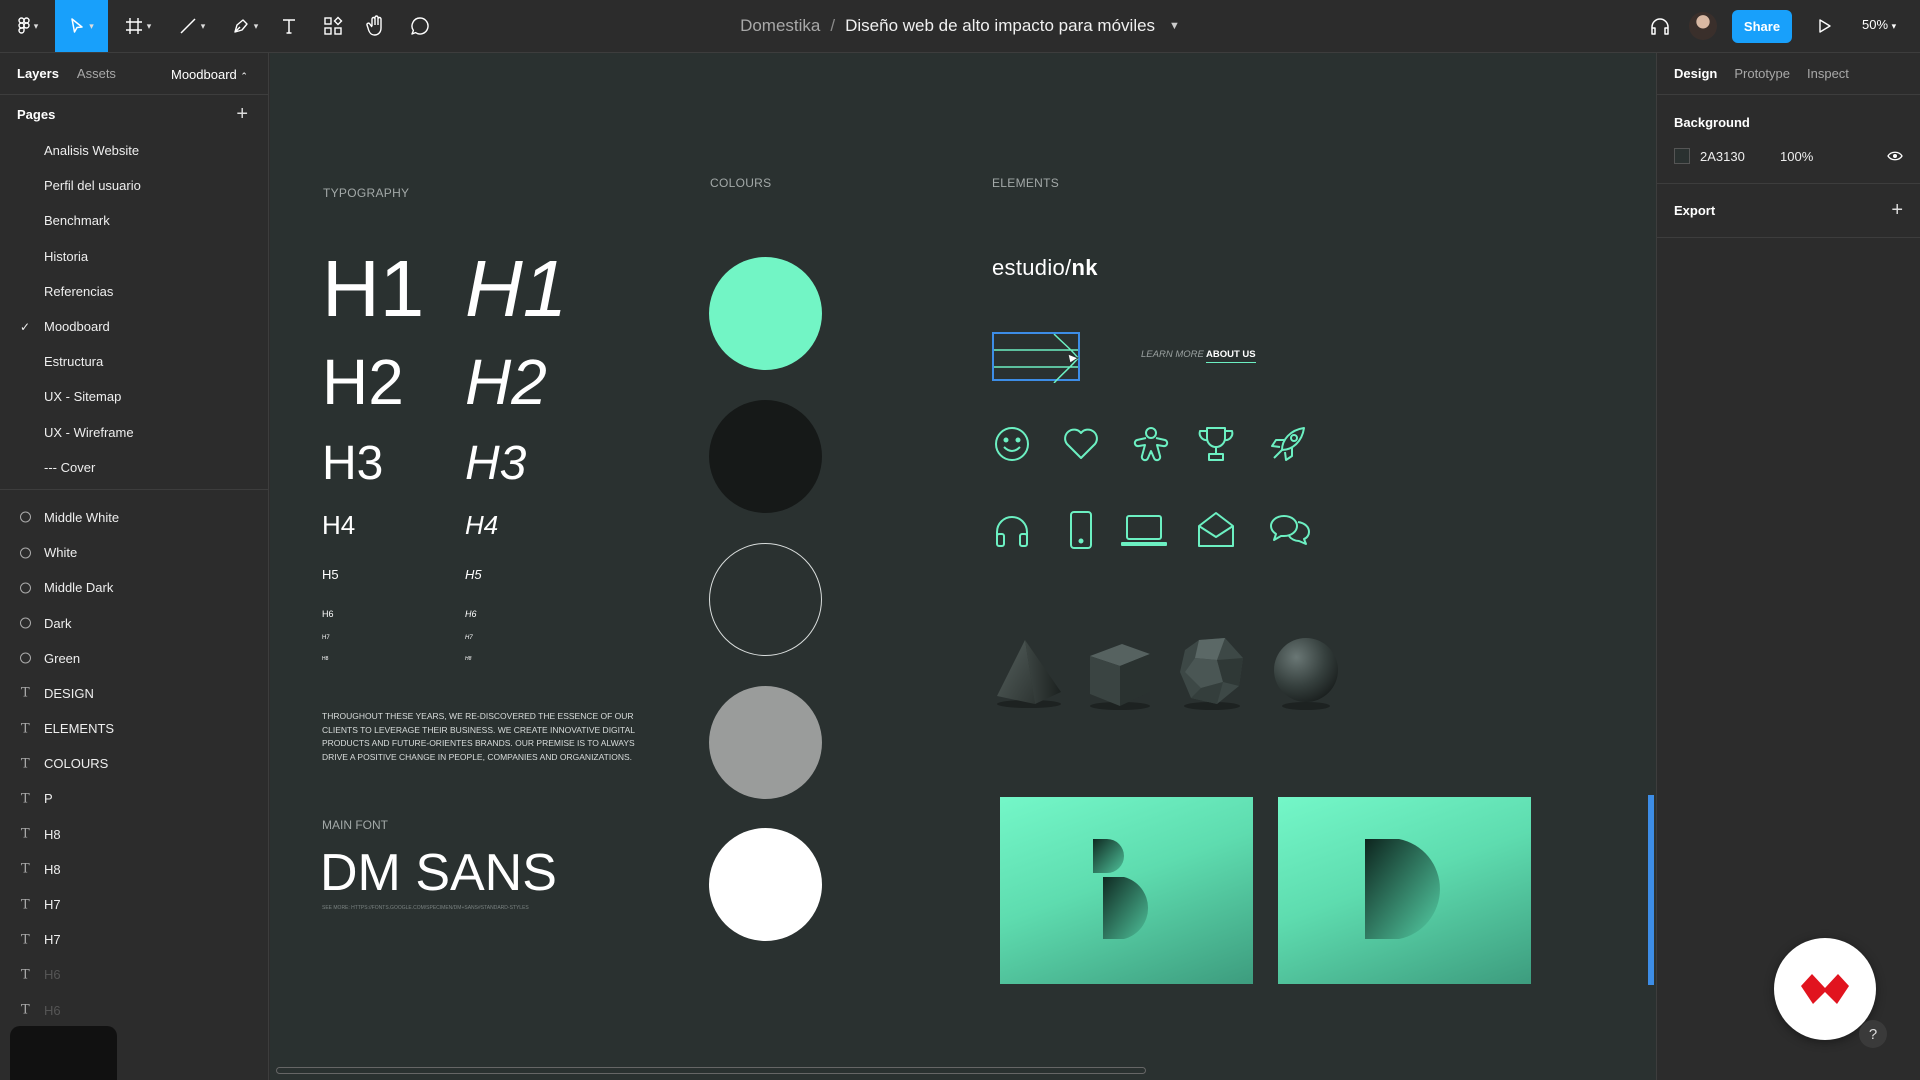  I want to click on page-item: --- Cover, so click(134, 467).